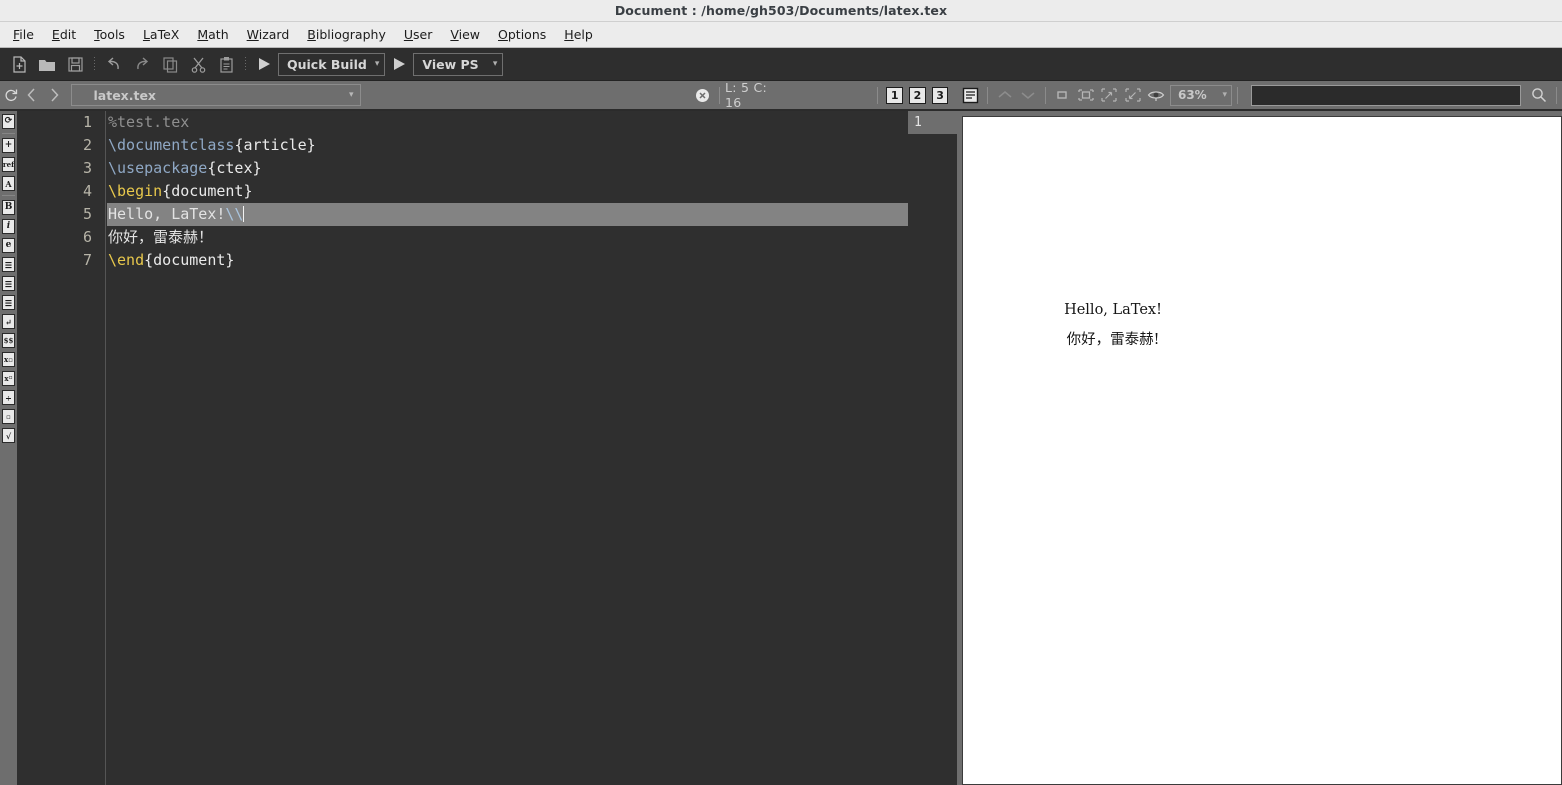  I want to click on search-icon, so click(1539, 95).